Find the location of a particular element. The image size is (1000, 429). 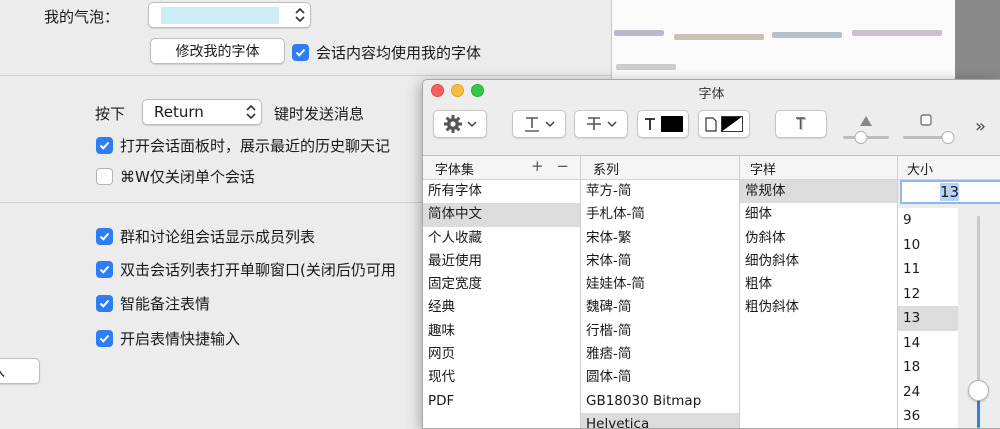

size-input-value: 13 is located at coordinates (950, 192).